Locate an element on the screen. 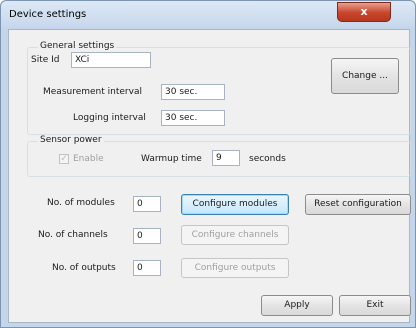 The width and height of the screenshot is (416, 328). outputs-label: No. of outputs is located at coordinates (84, 268).